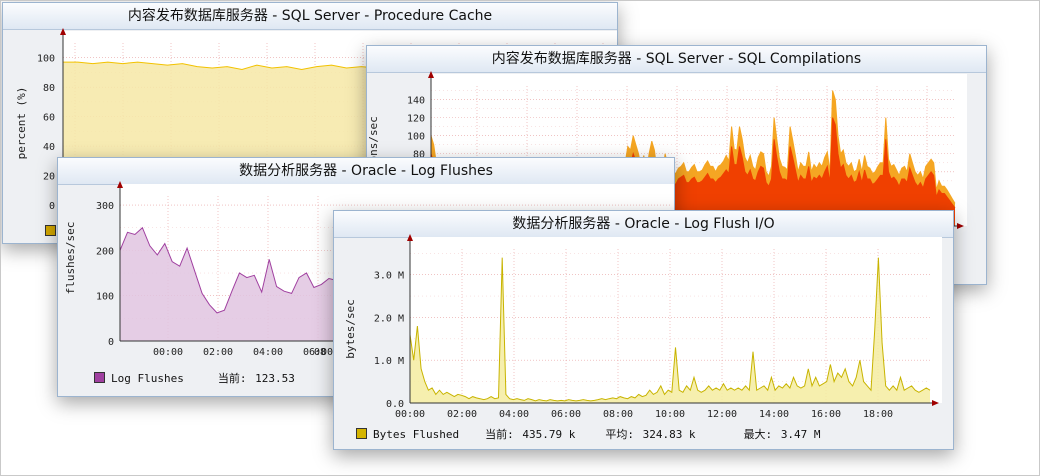 This screenshot has width=1040, height=476. I want to click on avg-label: 平均:, so click(619, 434).